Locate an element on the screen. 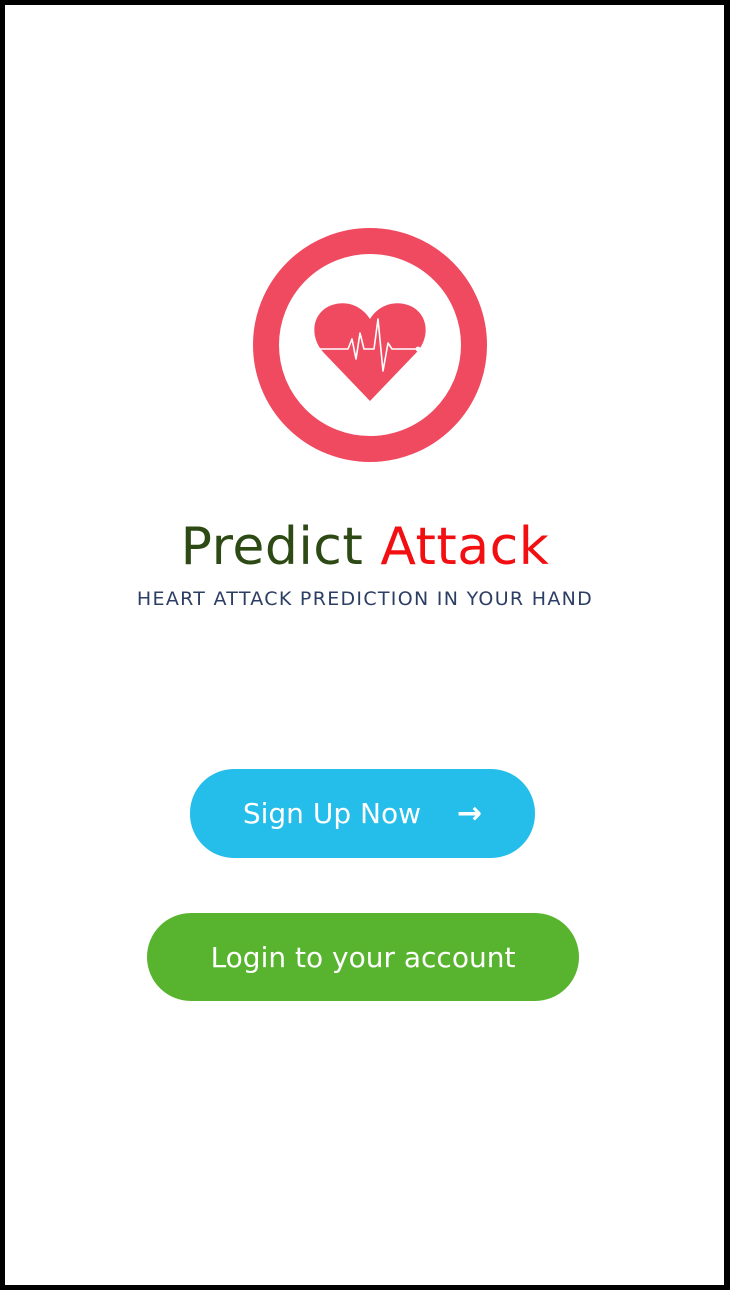 This screenshot has height=1290, width=730. app-title-part1: Predict is located at coordinates (272, 547).